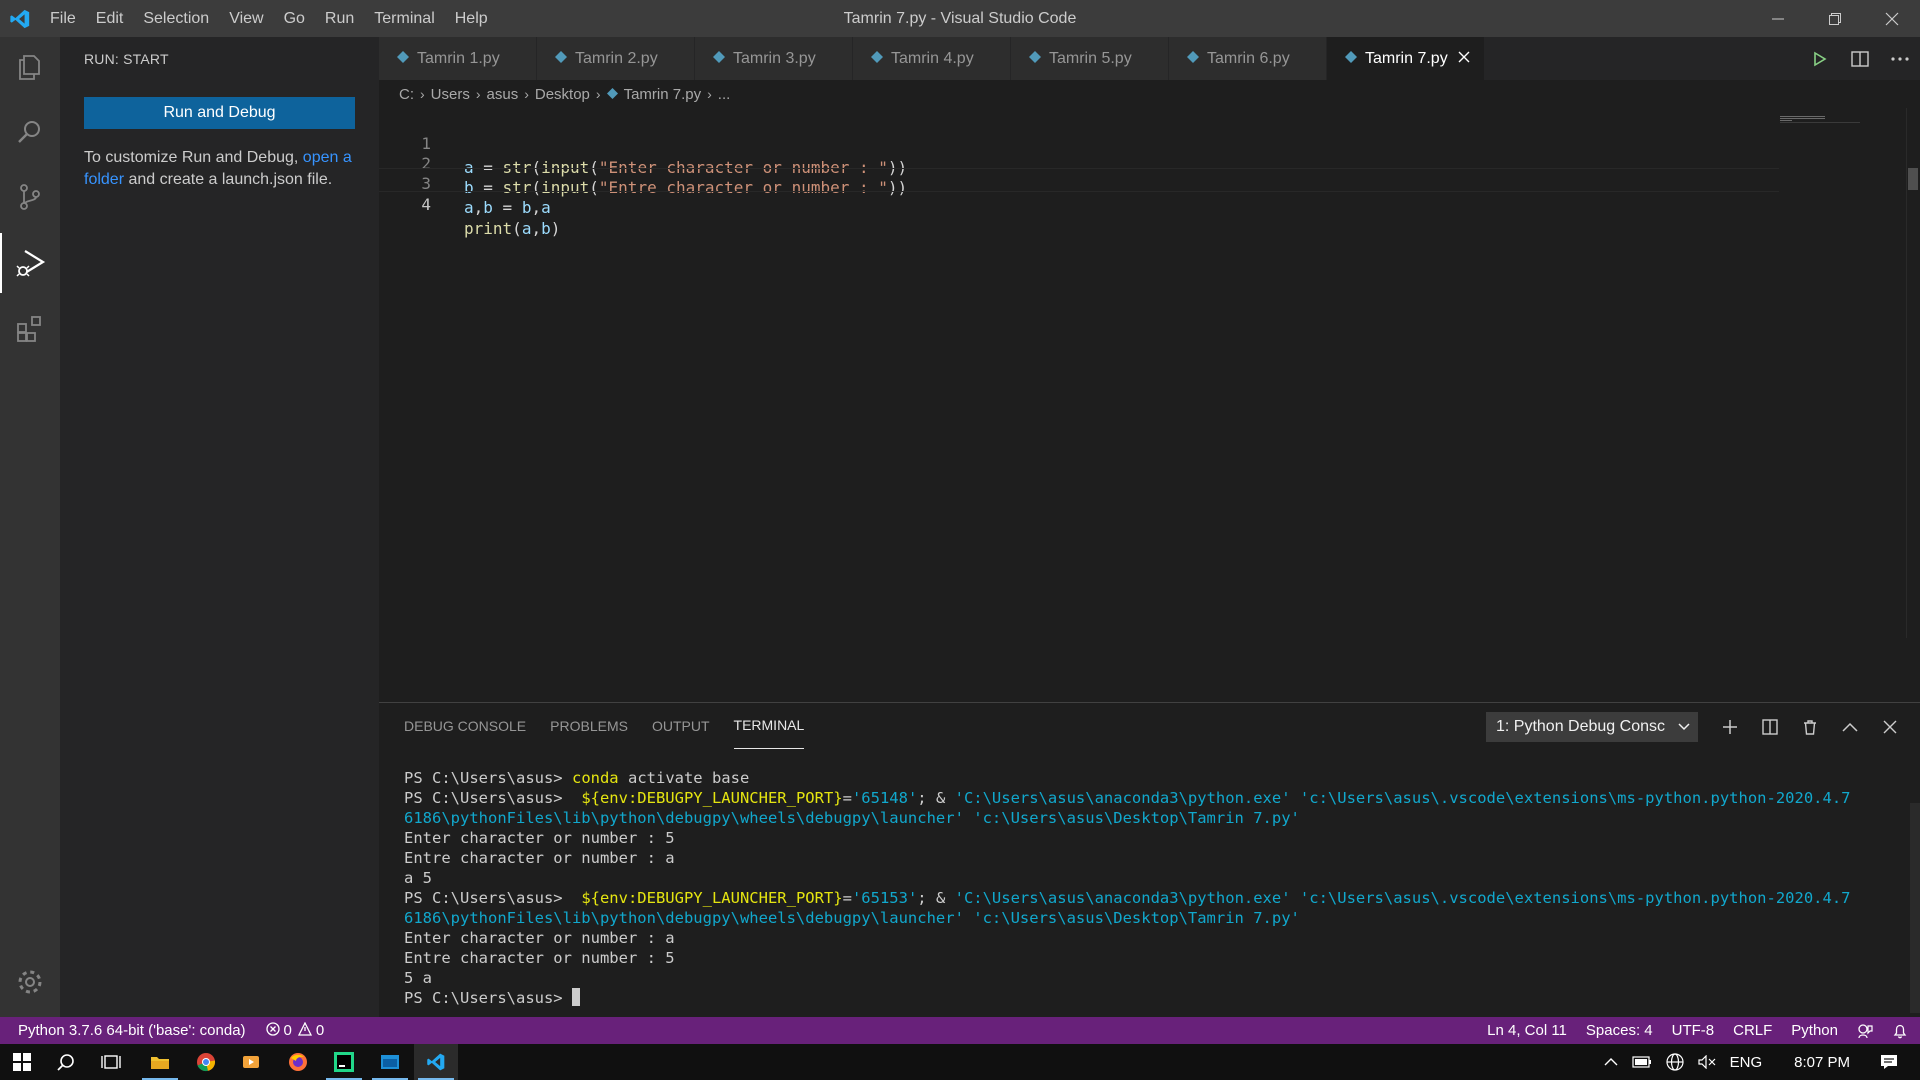 Image resolution: width=1920 pixels, height=1080 pixels. What do you see at coordinates (294, 1030) in the screenshot?
I see `problems-status: 0 0` at bounding box center [294, 1030].